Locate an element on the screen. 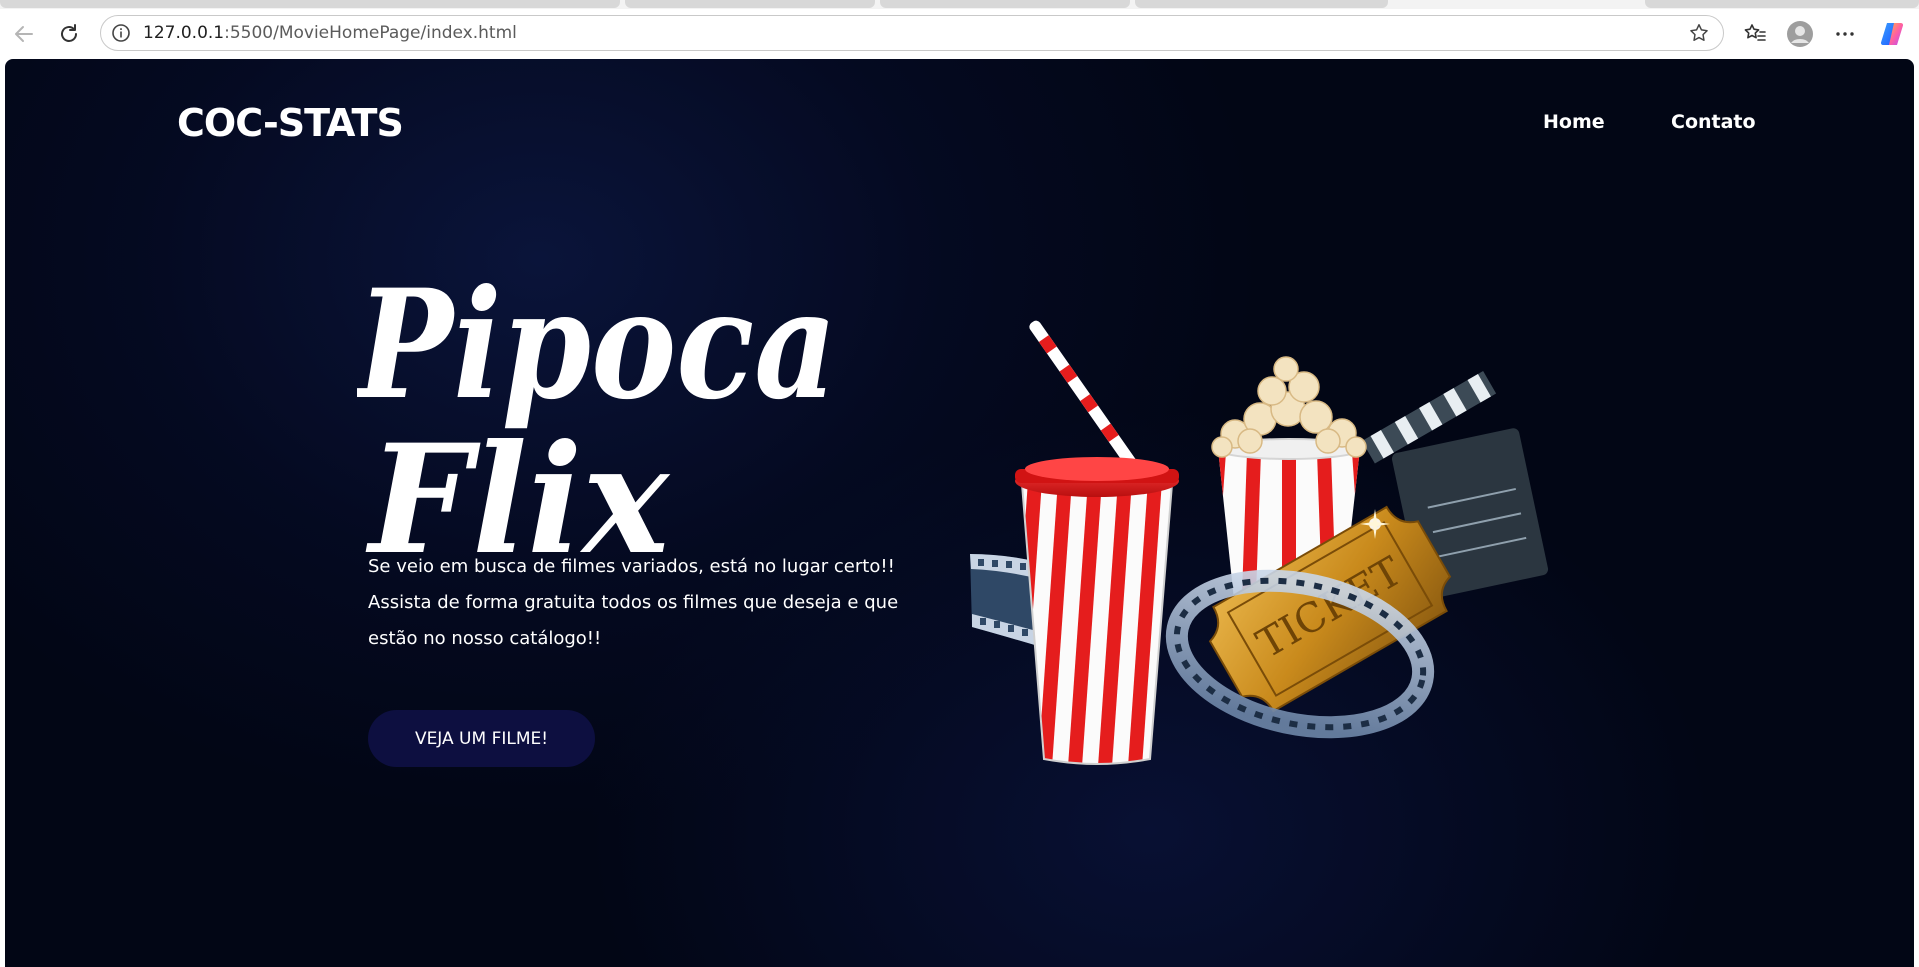 The width and height of the screenshot is (1919, 967). back-arrow-icon is located at coordinates (24, 34).